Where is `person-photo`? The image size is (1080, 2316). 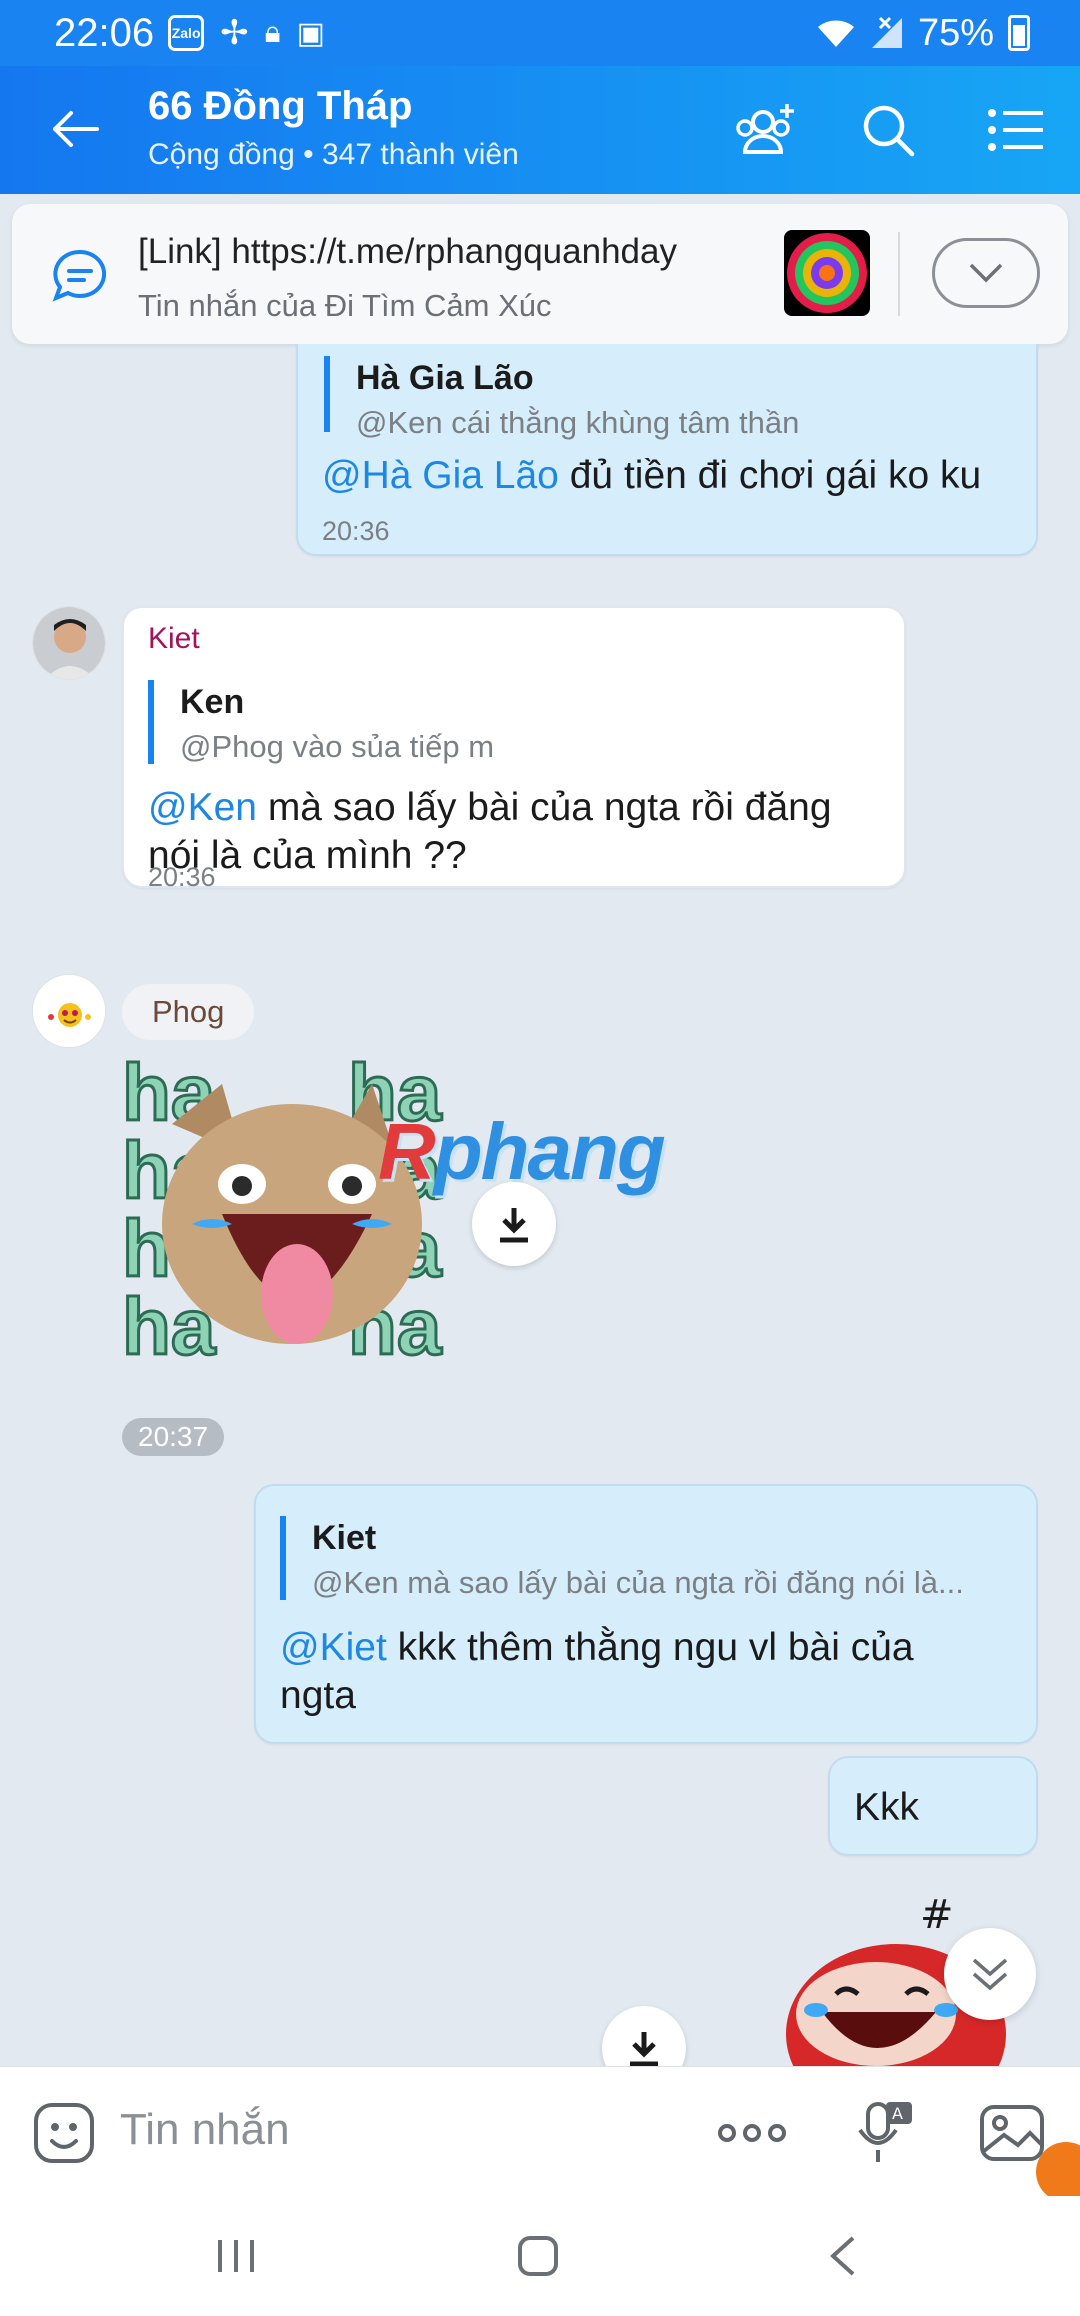 person-photo is located at coordinates (69, 643).